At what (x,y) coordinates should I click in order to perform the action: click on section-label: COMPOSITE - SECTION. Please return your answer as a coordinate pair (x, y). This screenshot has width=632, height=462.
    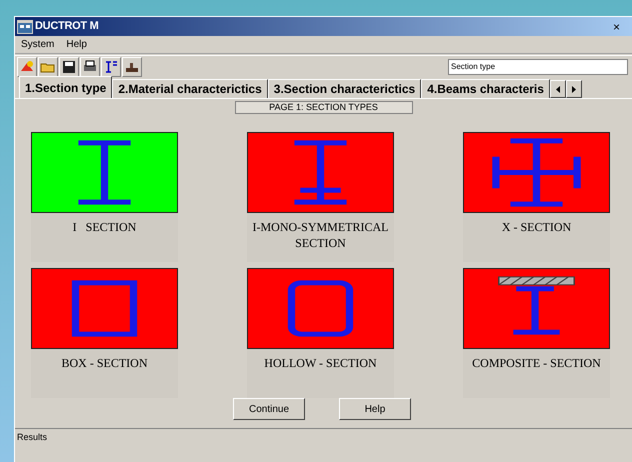
    Looking at the image, I should click on (536, 363).